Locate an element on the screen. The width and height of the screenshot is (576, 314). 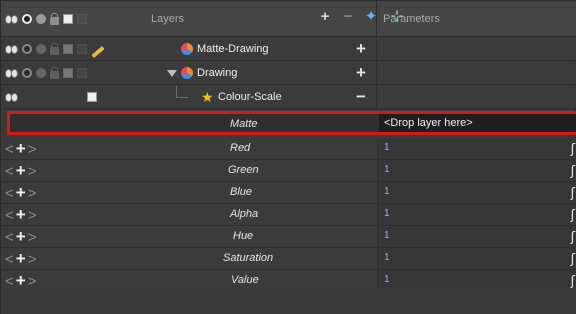
param-label: Value is located at coordinates (245, 280).